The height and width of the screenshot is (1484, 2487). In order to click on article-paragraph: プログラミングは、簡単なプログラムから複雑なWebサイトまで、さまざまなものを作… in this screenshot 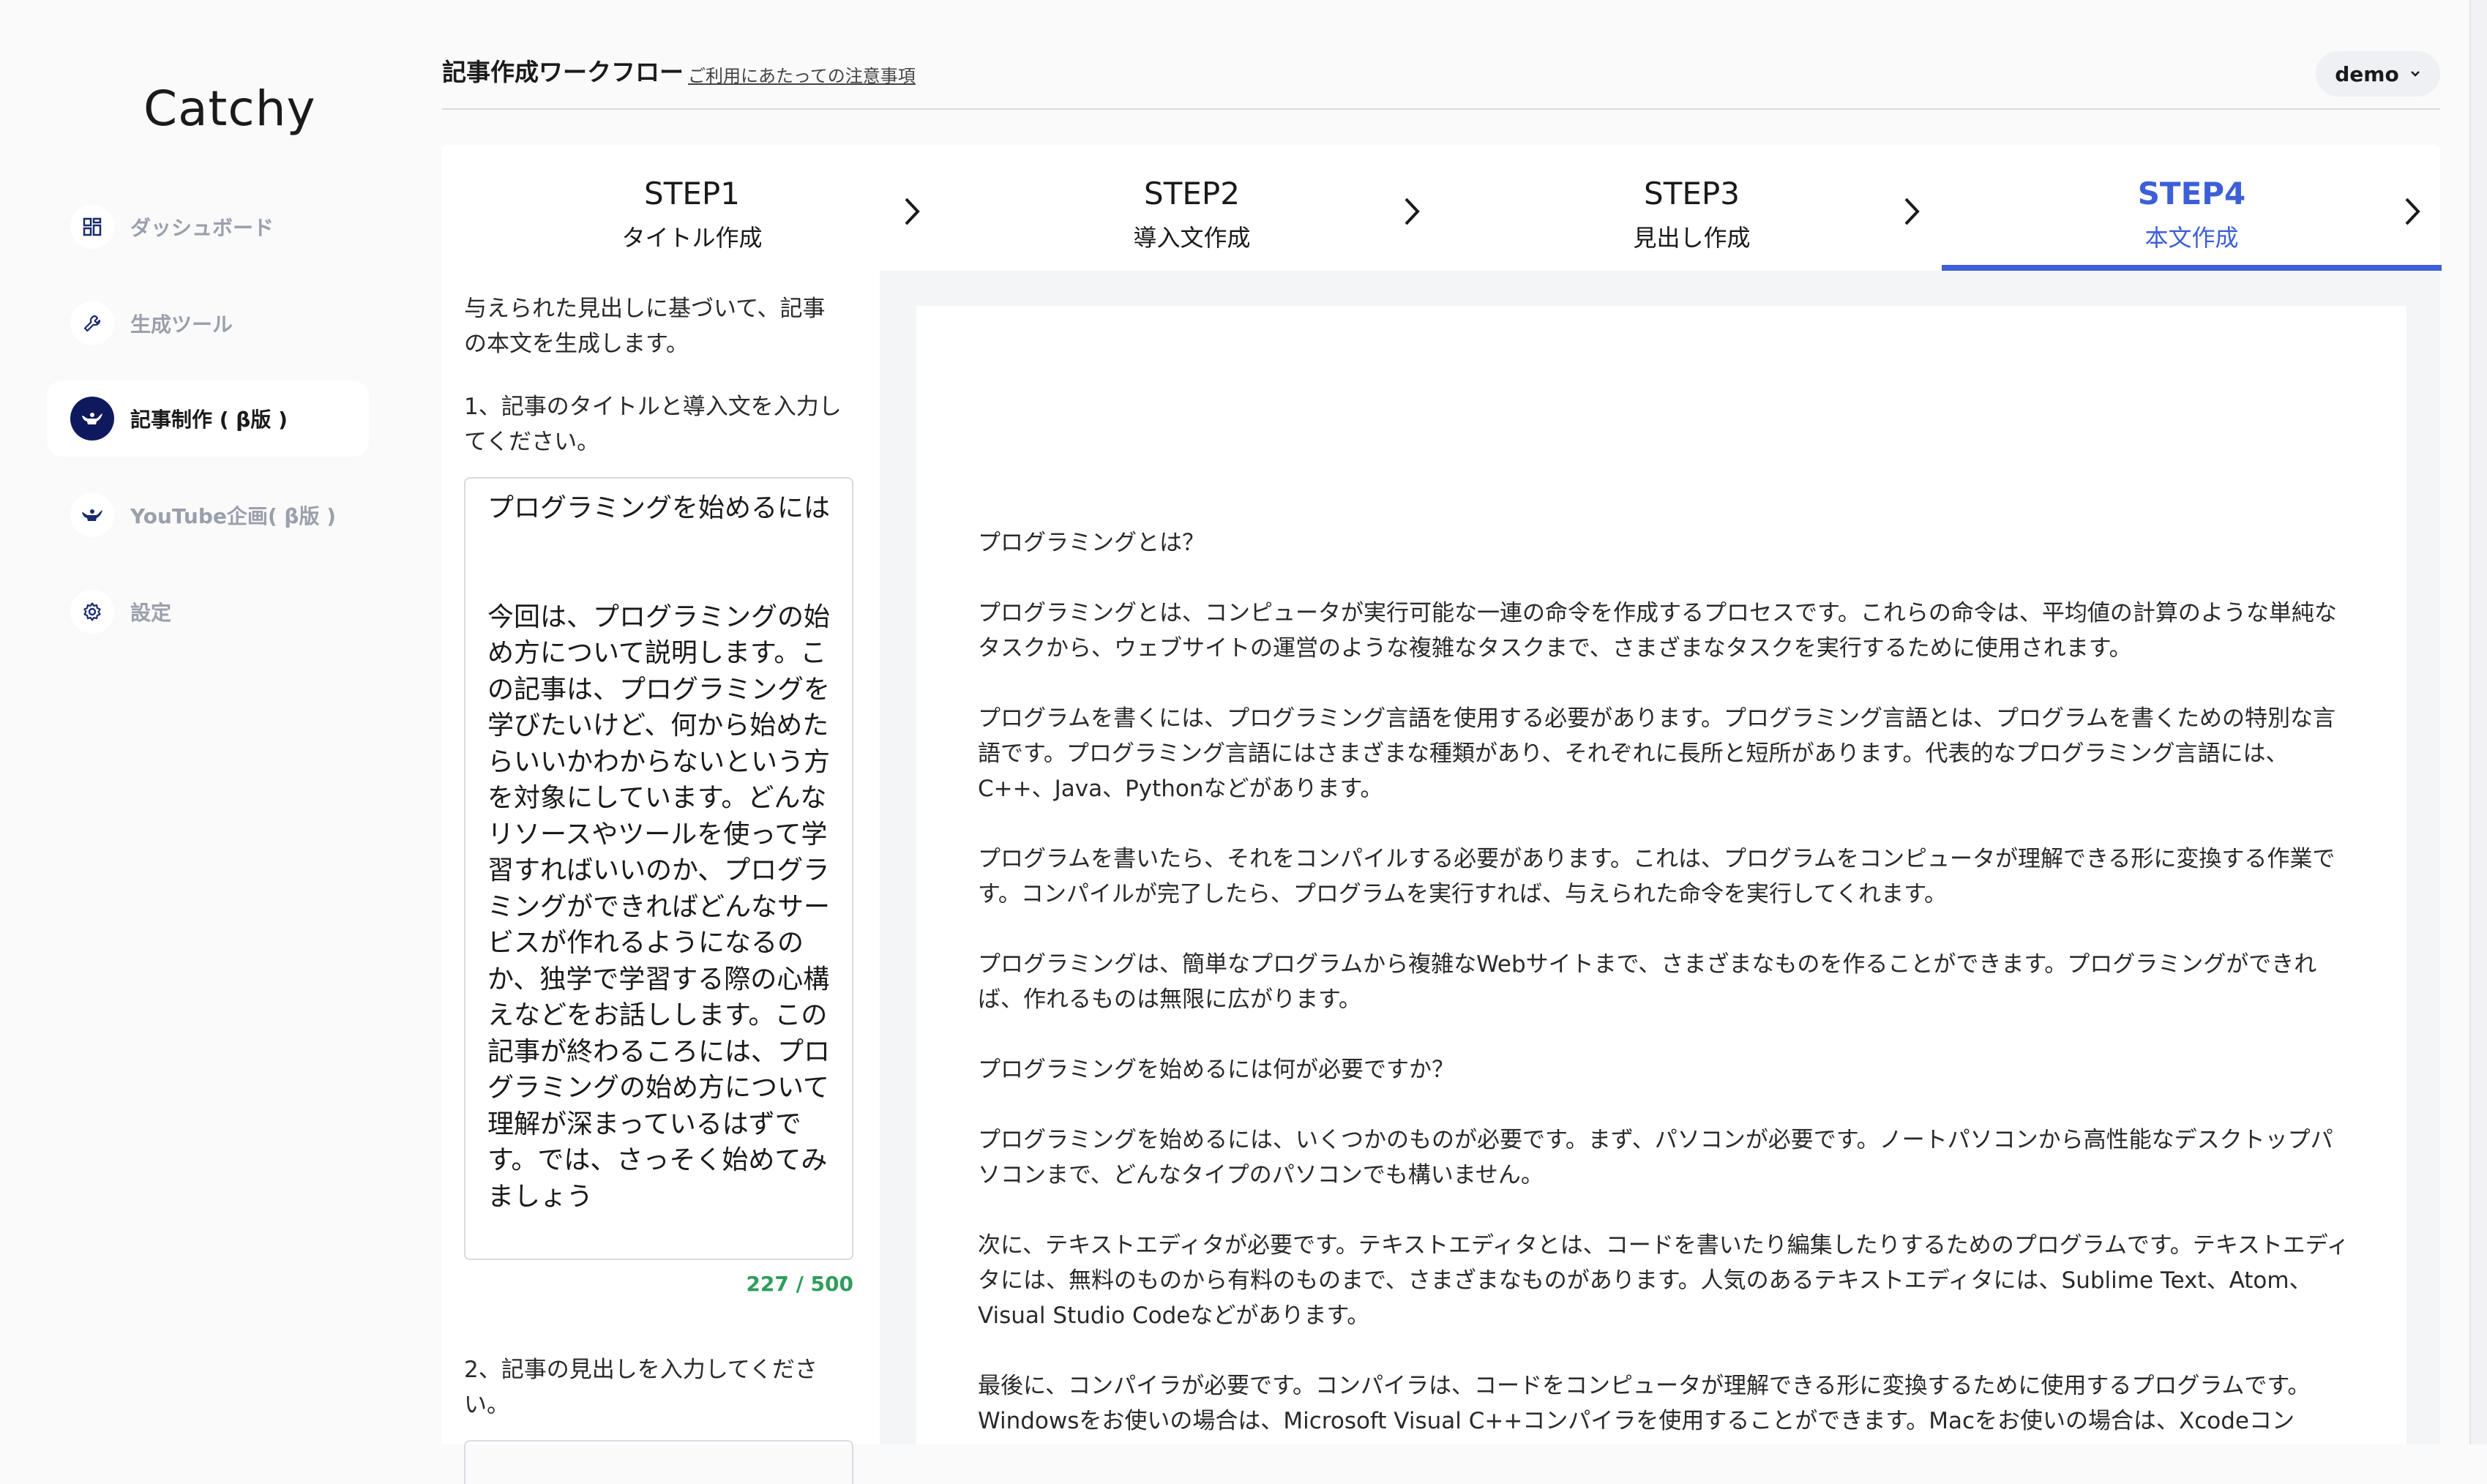, I will do `click(1647, 982)`.